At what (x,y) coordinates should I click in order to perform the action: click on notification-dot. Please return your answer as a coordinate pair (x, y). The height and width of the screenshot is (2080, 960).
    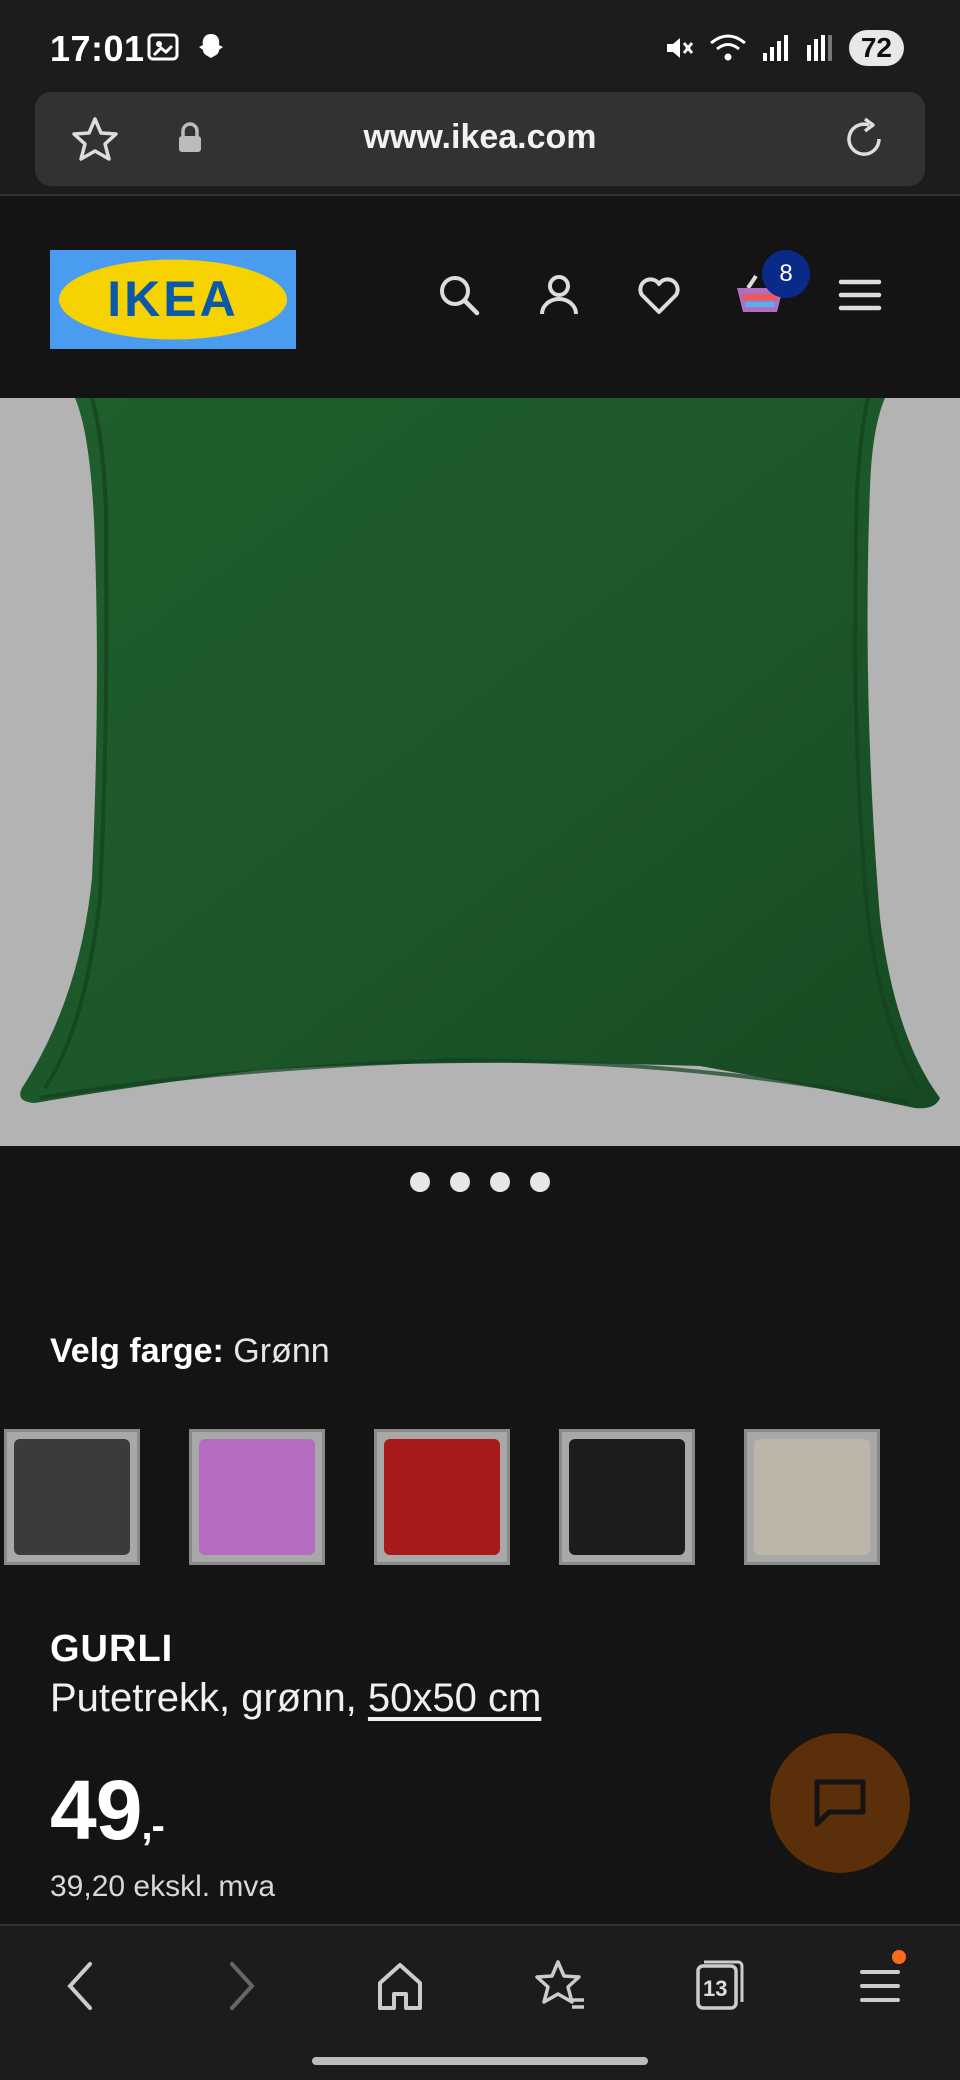
    Looking at the image, I should click on (899, 1957).